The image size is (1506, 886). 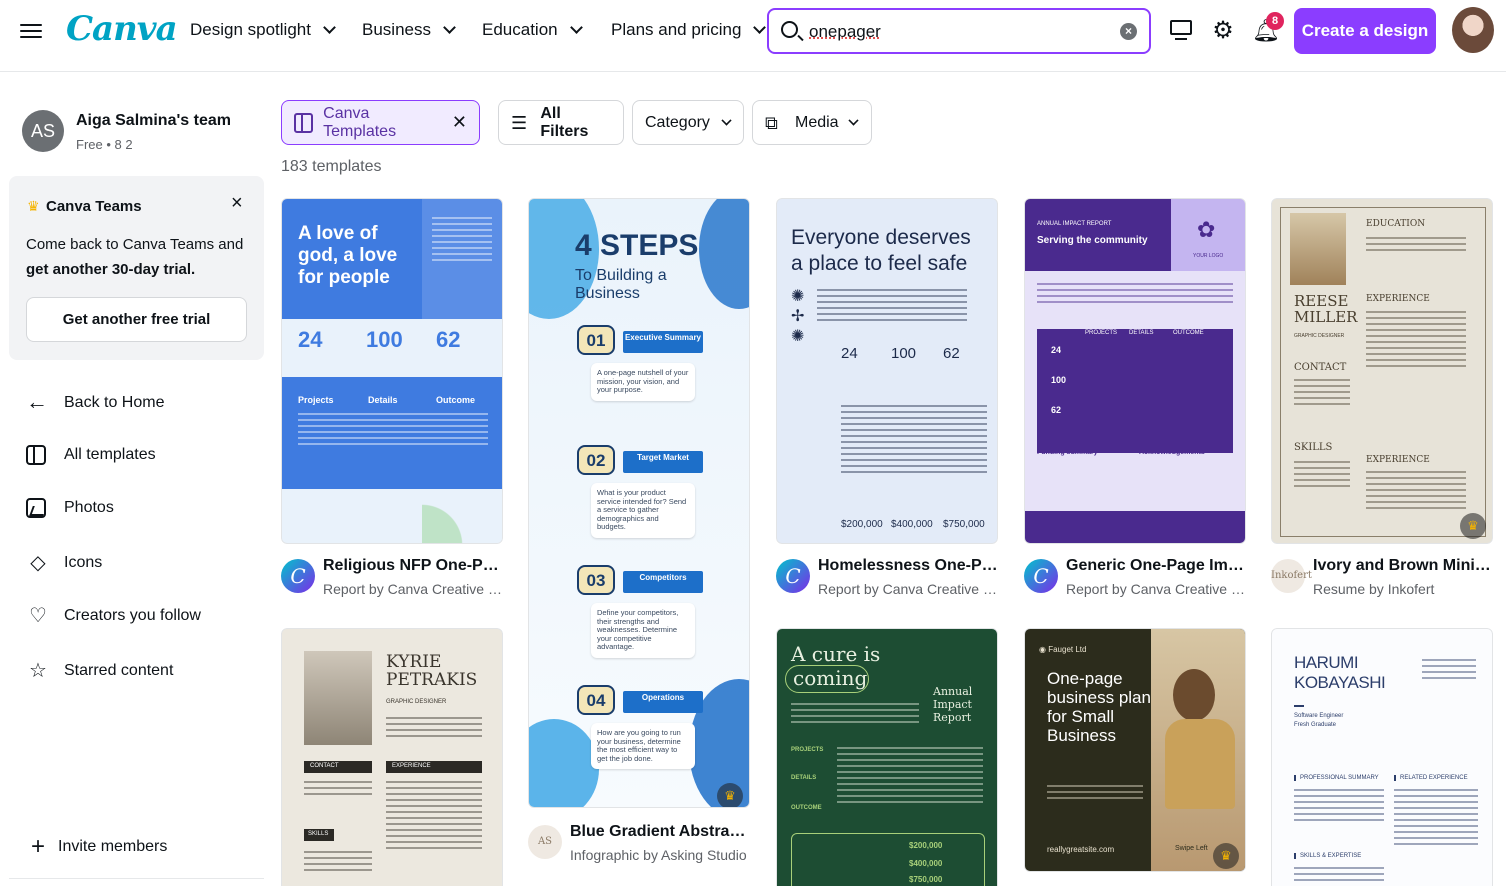 What do you see at coordinates (331, 166) in the screenshot?
I see `template-count: 183 templates` at bounding box center [331, 166].